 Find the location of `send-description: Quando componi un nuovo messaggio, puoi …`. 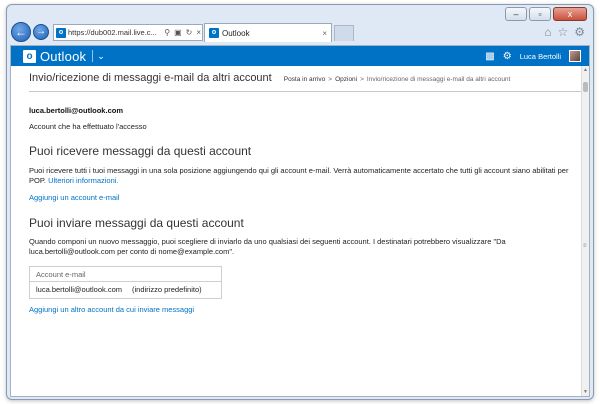

send-description: Quando componi un nuovo messaggio, puoi … is located at coordinates (267, 246).